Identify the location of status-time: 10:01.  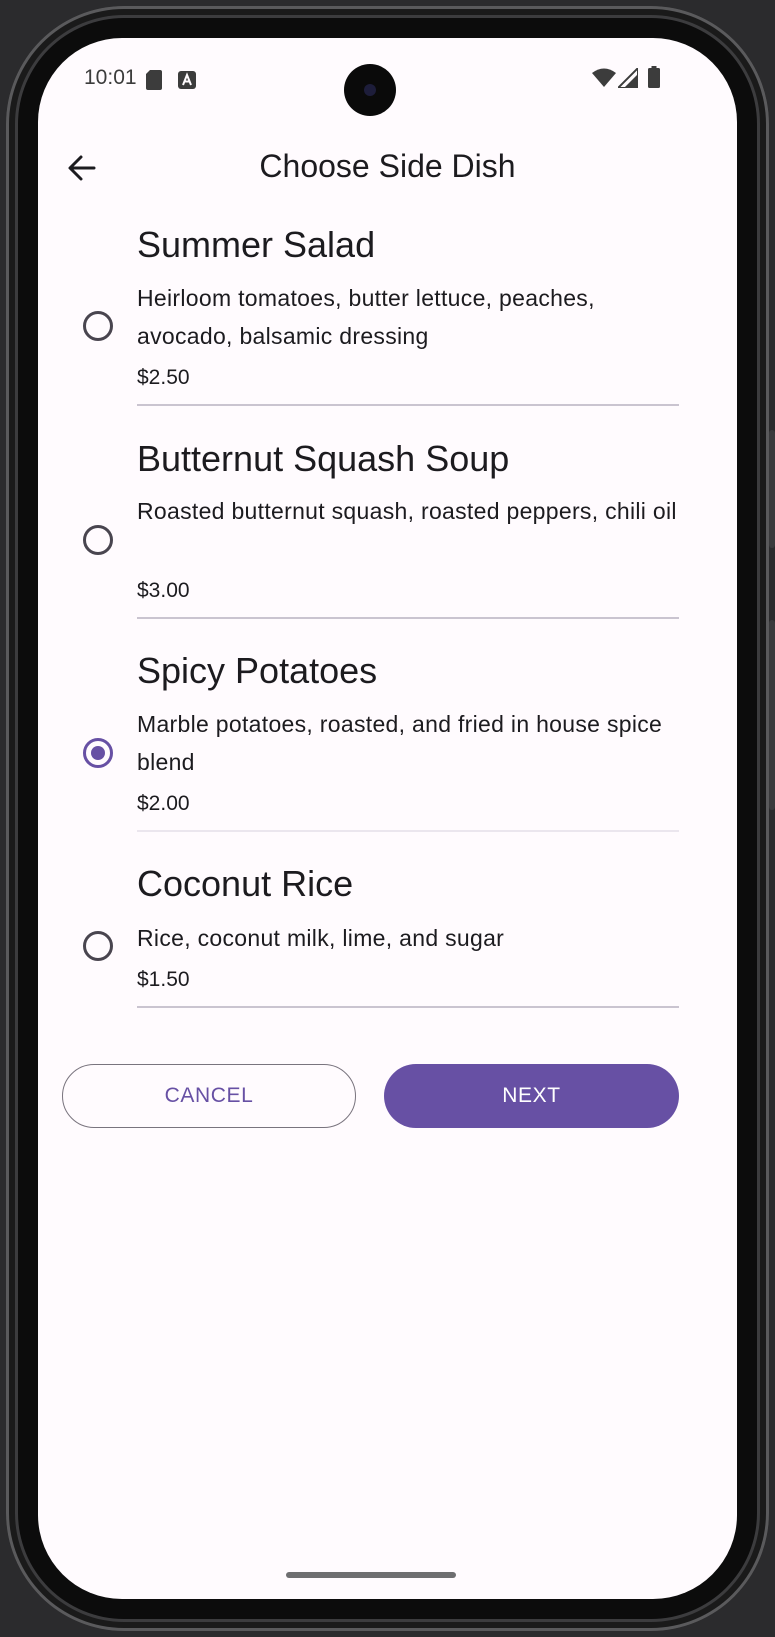
(110, 77).